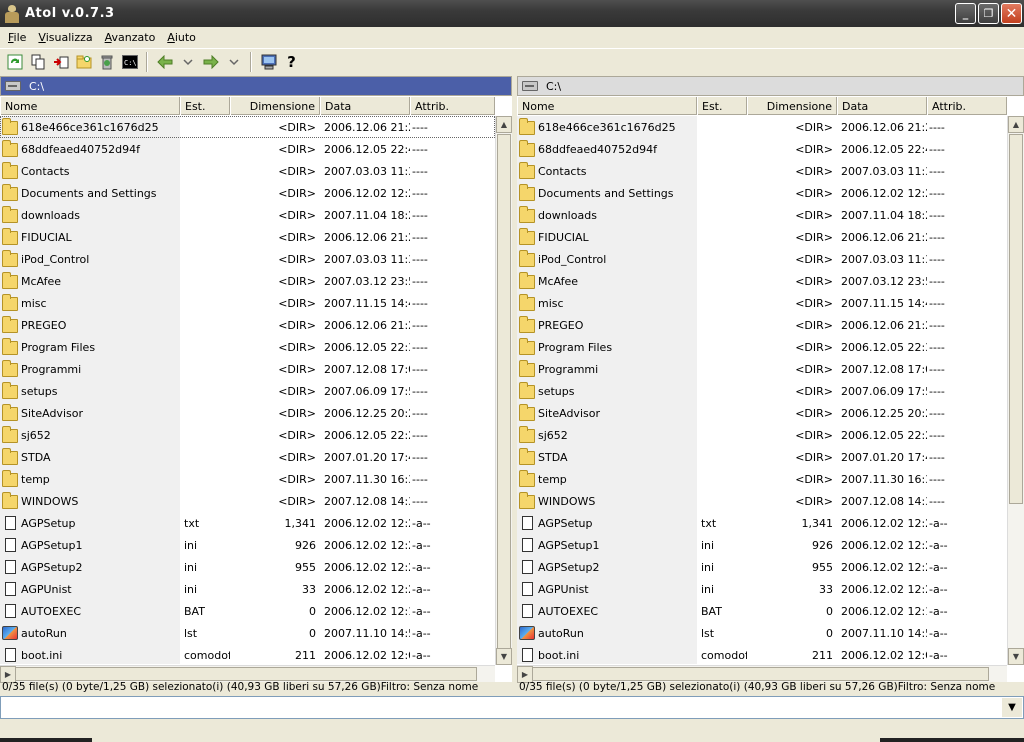 This screenshot has height=742, width=1024. I want to click on file-date: 2007.11.10 14:54, so click(367, 633).